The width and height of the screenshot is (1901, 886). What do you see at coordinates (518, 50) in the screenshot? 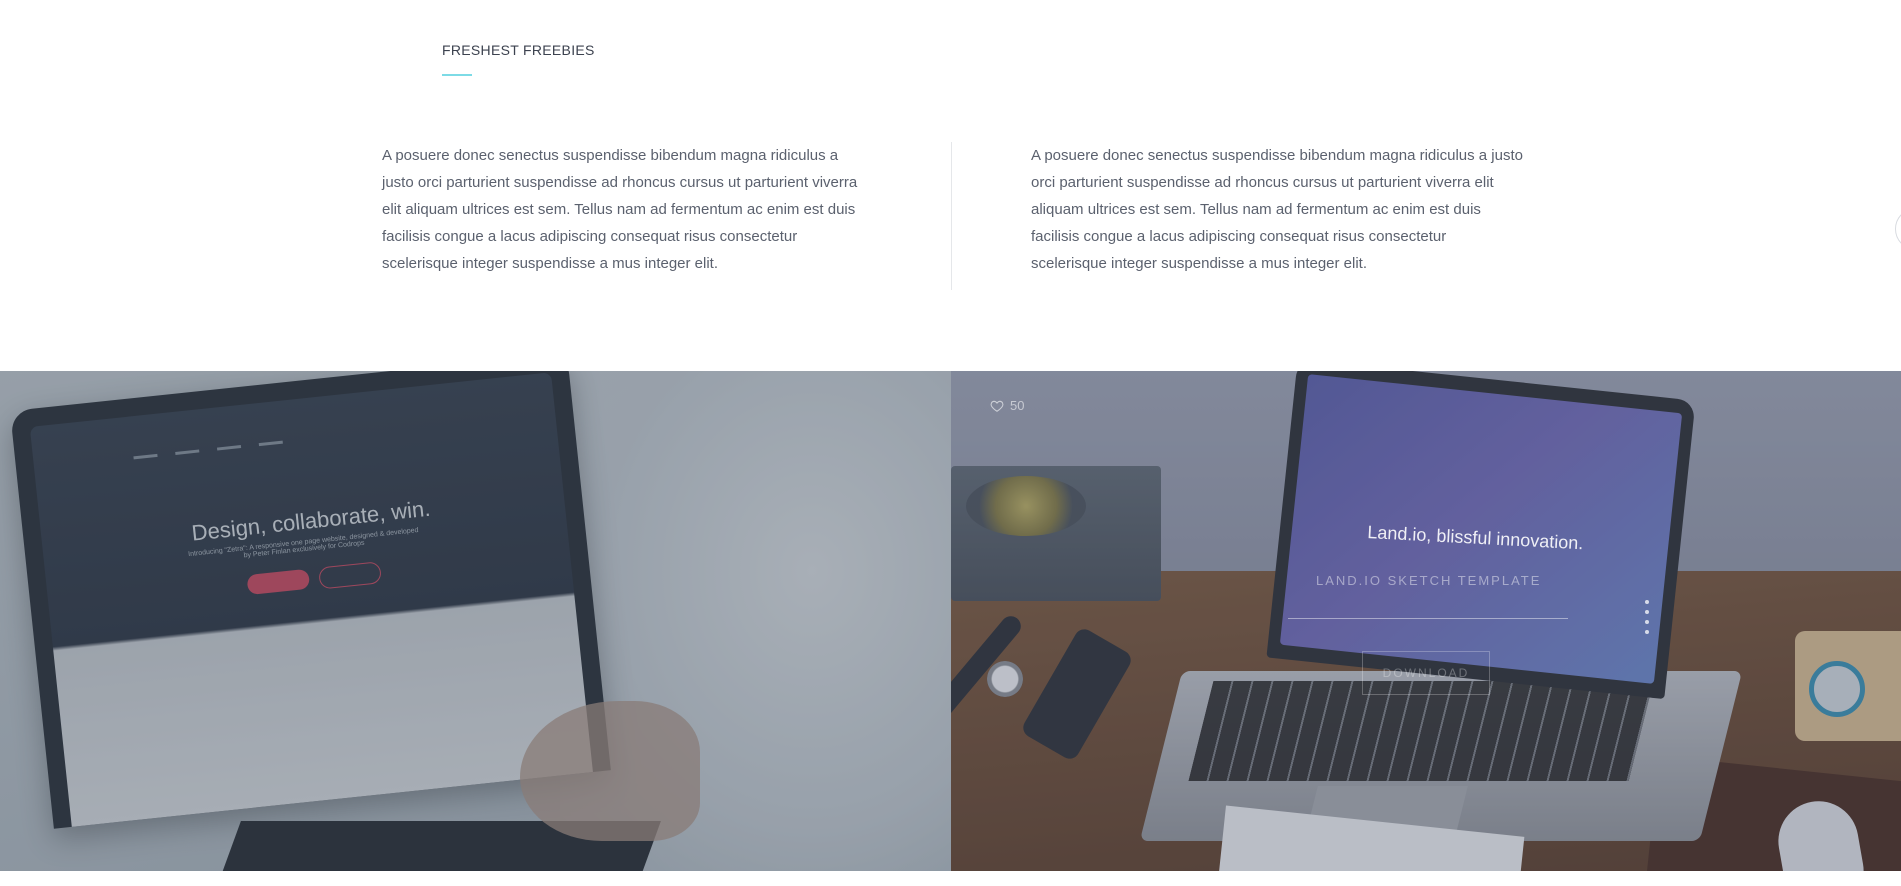
I see `section-title: FRESHEST FREEBIES` at bounding box center [518, 50].